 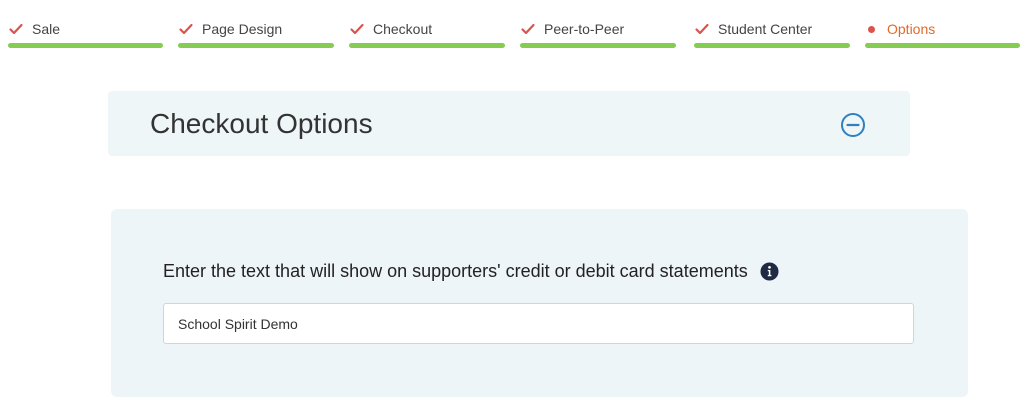 I want to click on step-checkout: Checkout, so click(x=427, y=26).